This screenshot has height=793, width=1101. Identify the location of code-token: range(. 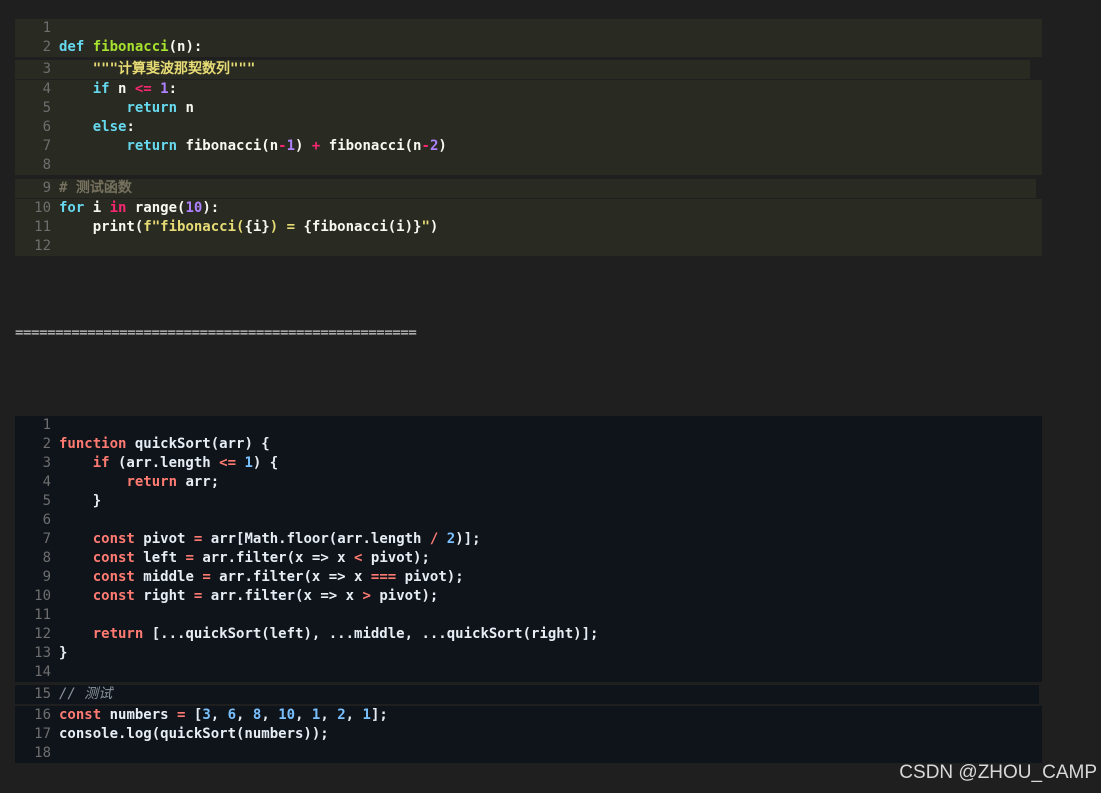
(156, 208).